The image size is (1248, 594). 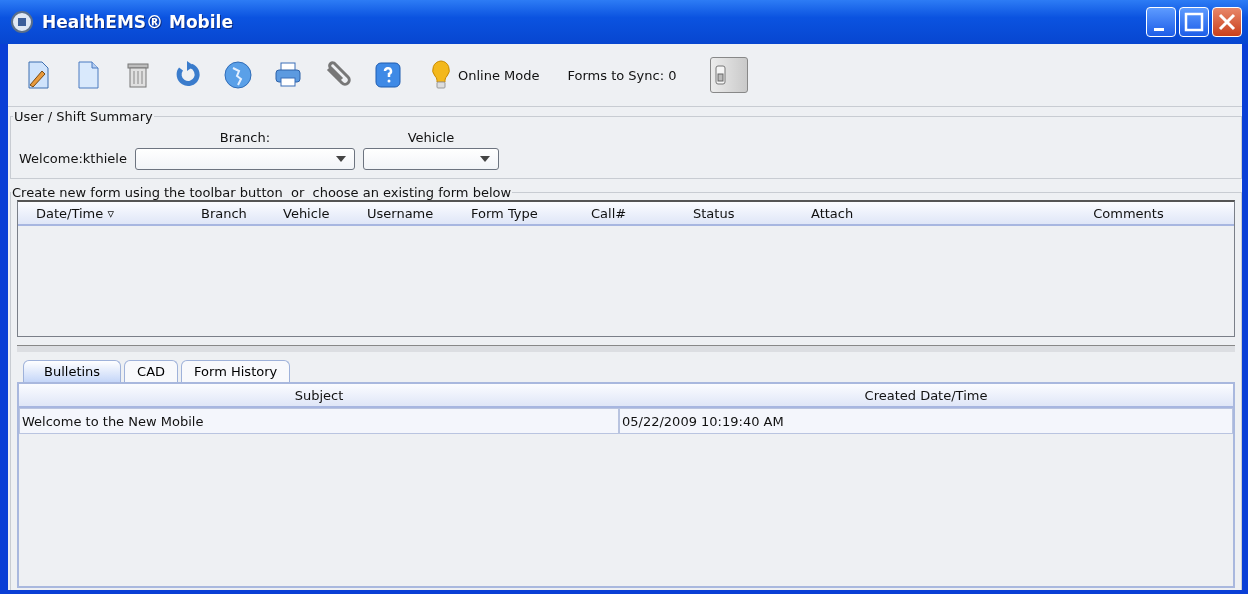 I want to click on panel-title: User / Shift Summary, so click(x=83, y=116).